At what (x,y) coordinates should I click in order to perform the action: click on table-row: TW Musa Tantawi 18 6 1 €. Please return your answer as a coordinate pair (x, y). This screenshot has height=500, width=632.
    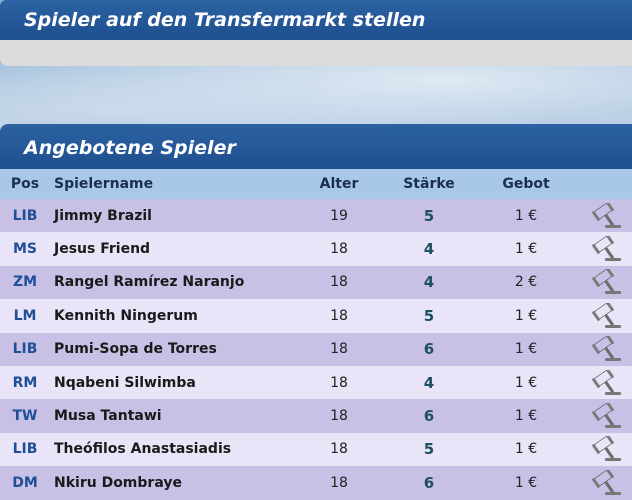
    Looking at the image, I should click on (316, 416).